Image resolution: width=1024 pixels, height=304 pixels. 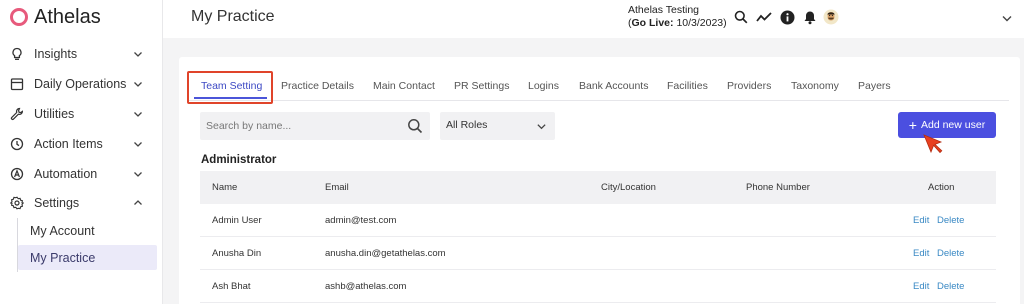 I want to click on plus-icon: +, so click(x=912, y=125).